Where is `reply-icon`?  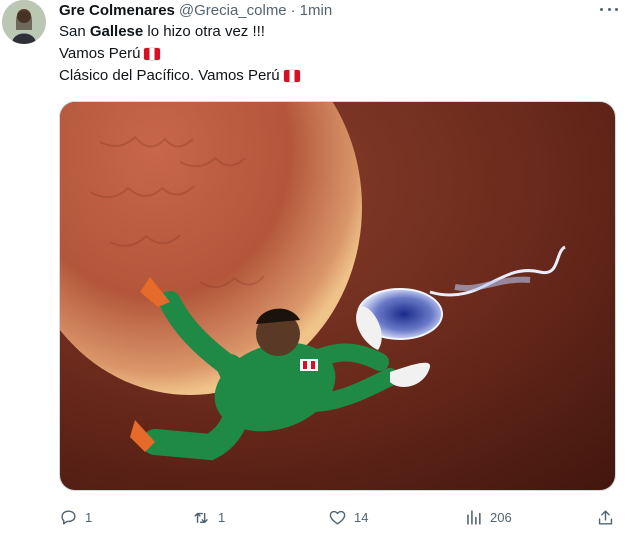 reply-icon is located at coordinates (68, 517).